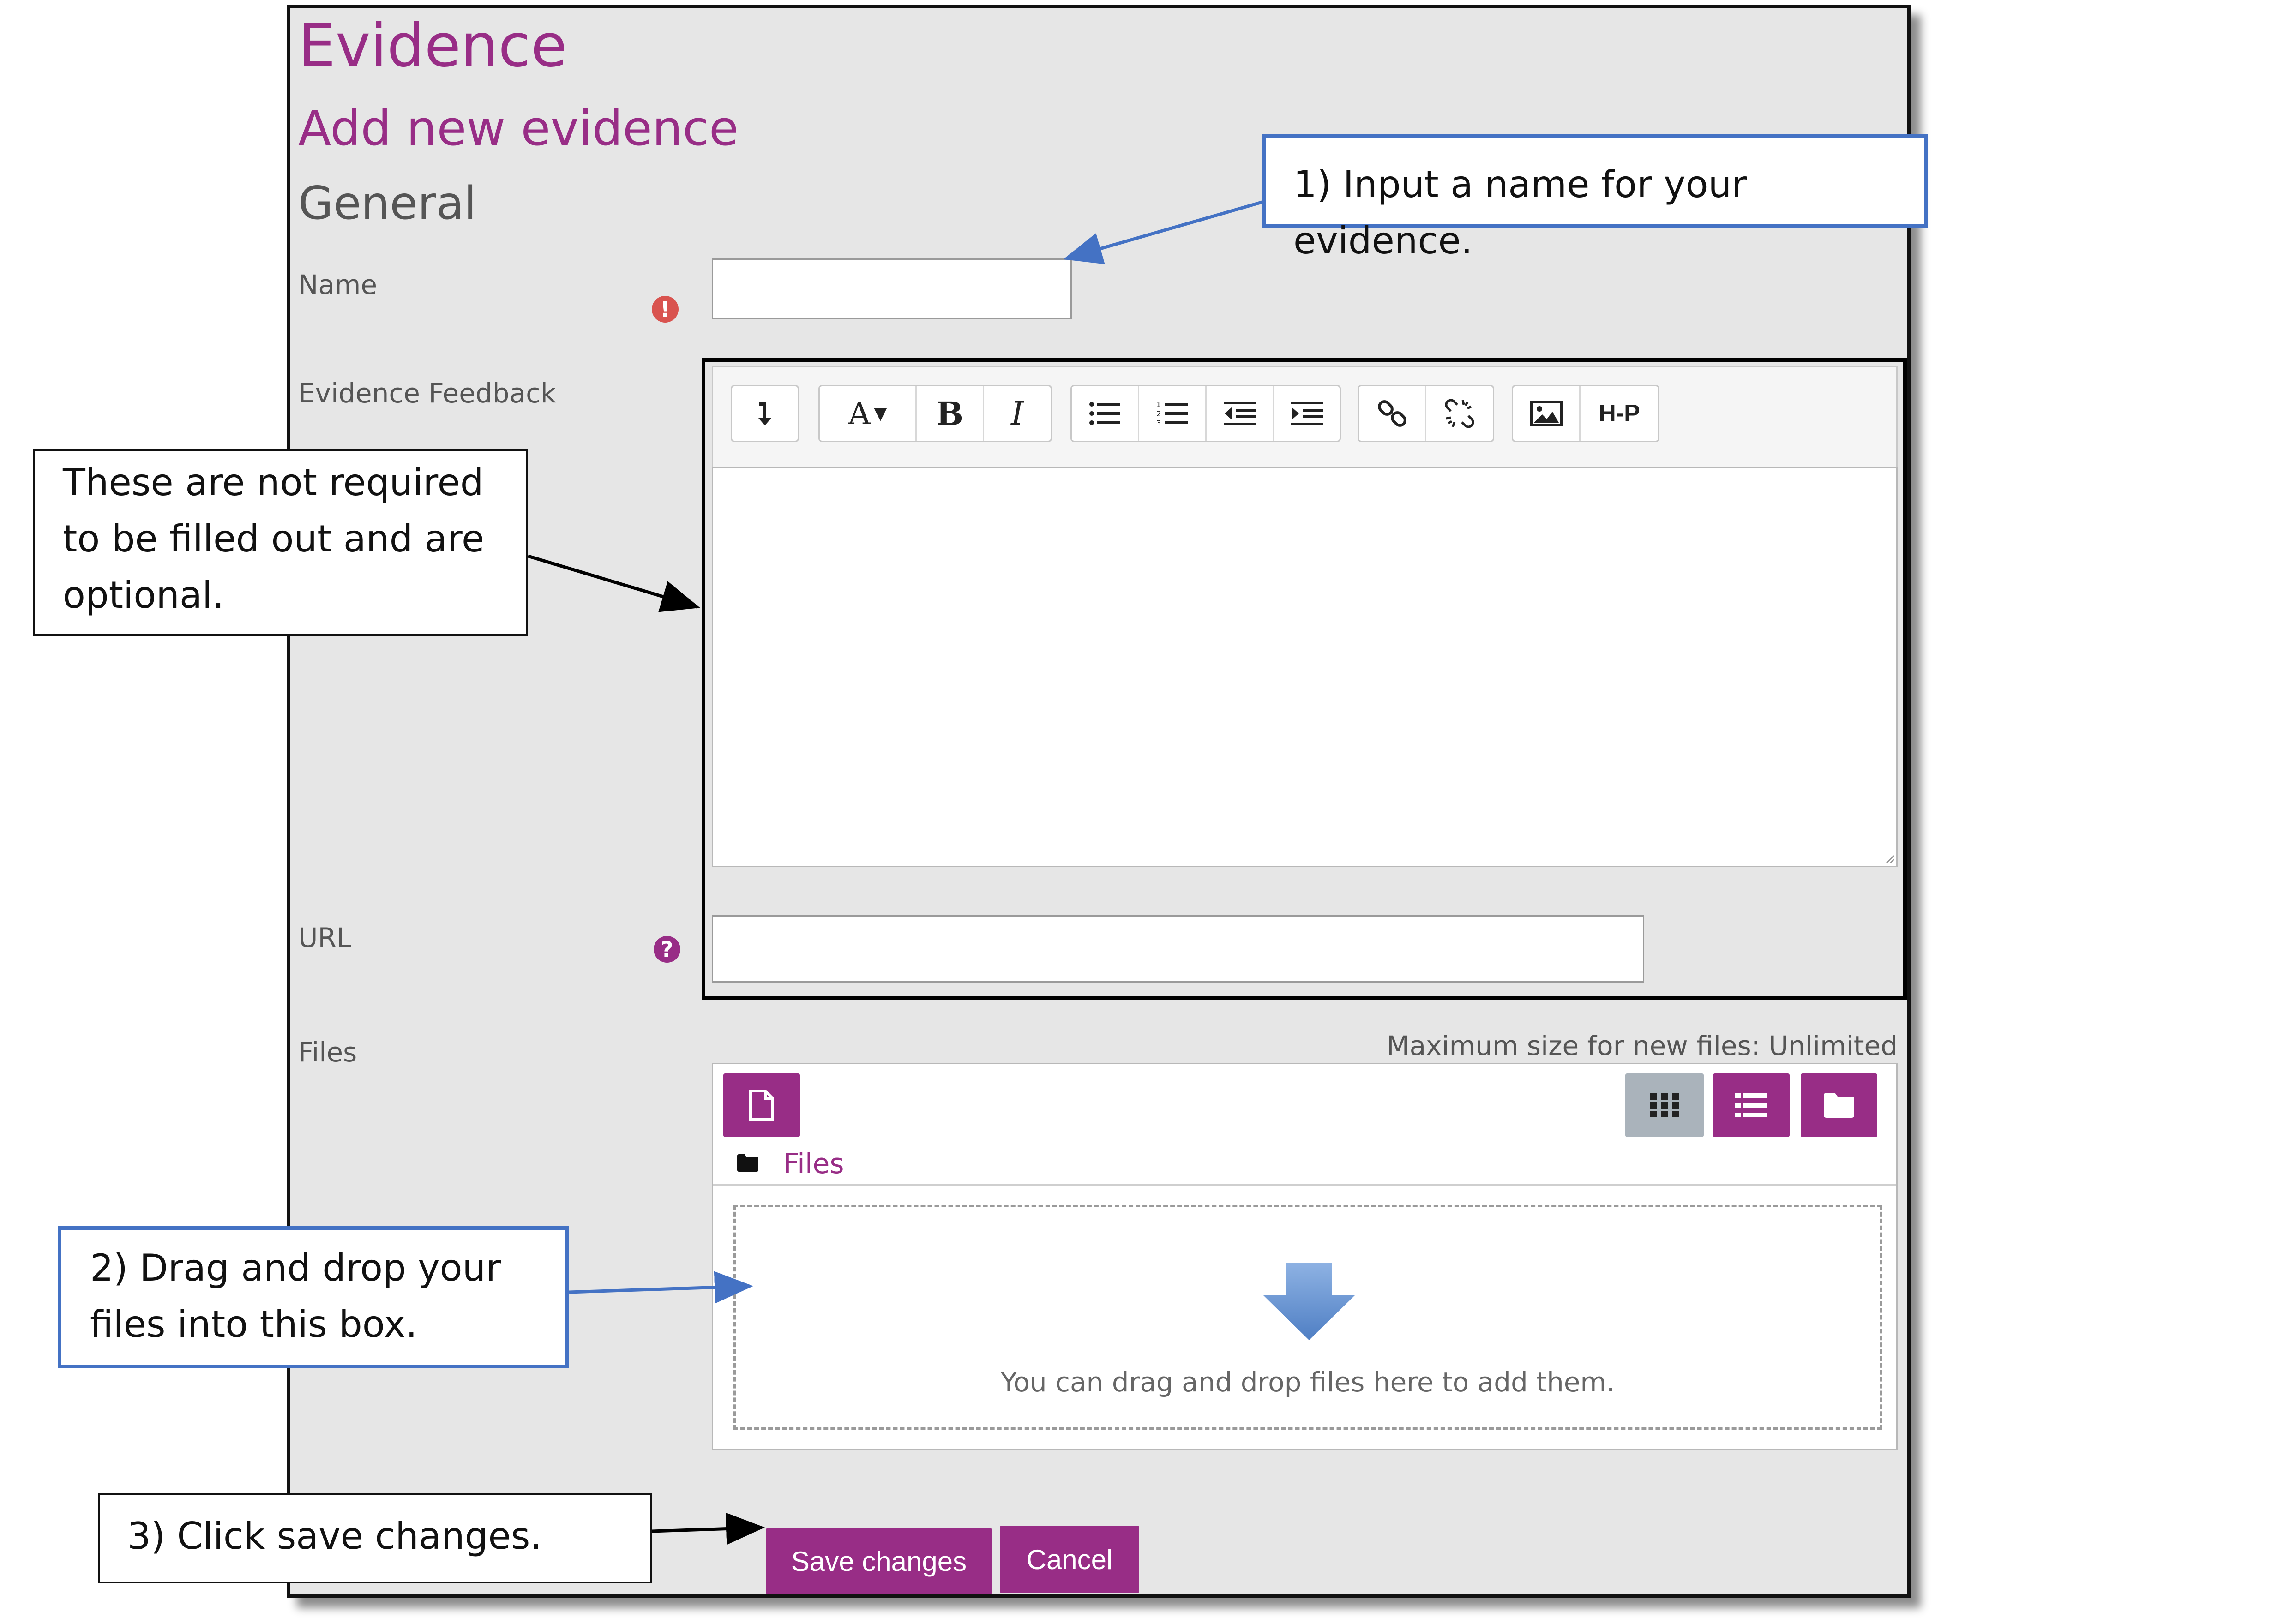  I want to click on callout-step1: 1) Input a name for your evidence., so click(1595, 198).